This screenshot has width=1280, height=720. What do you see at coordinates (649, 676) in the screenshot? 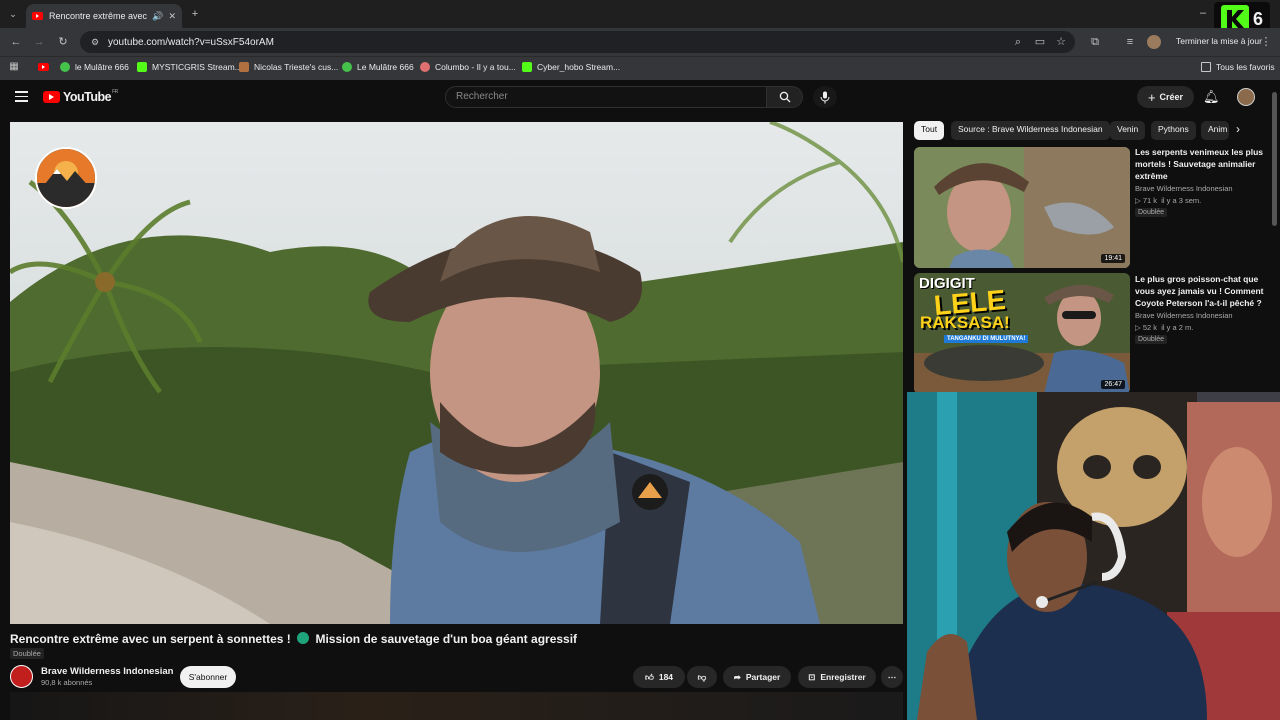
I see `thumbs-up-icon: 👍︎` at bounding box center [649, 676].